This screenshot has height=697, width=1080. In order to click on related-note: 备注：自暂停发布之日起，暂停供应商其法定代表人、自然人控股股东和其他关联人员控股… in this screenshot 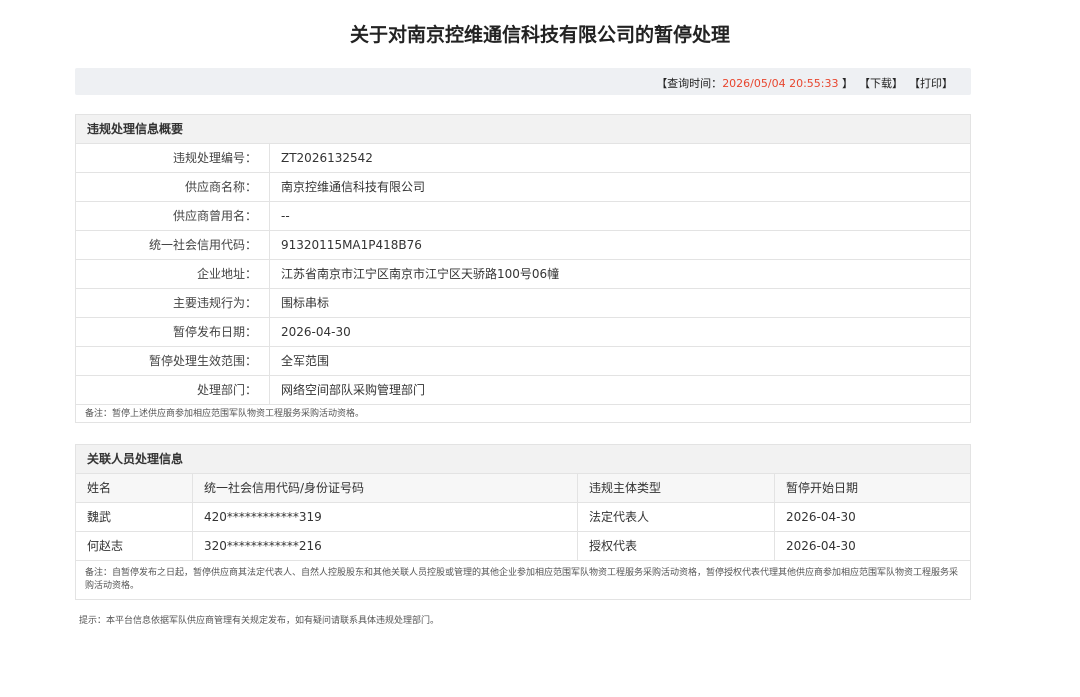, I will do `click(522, 579)`.